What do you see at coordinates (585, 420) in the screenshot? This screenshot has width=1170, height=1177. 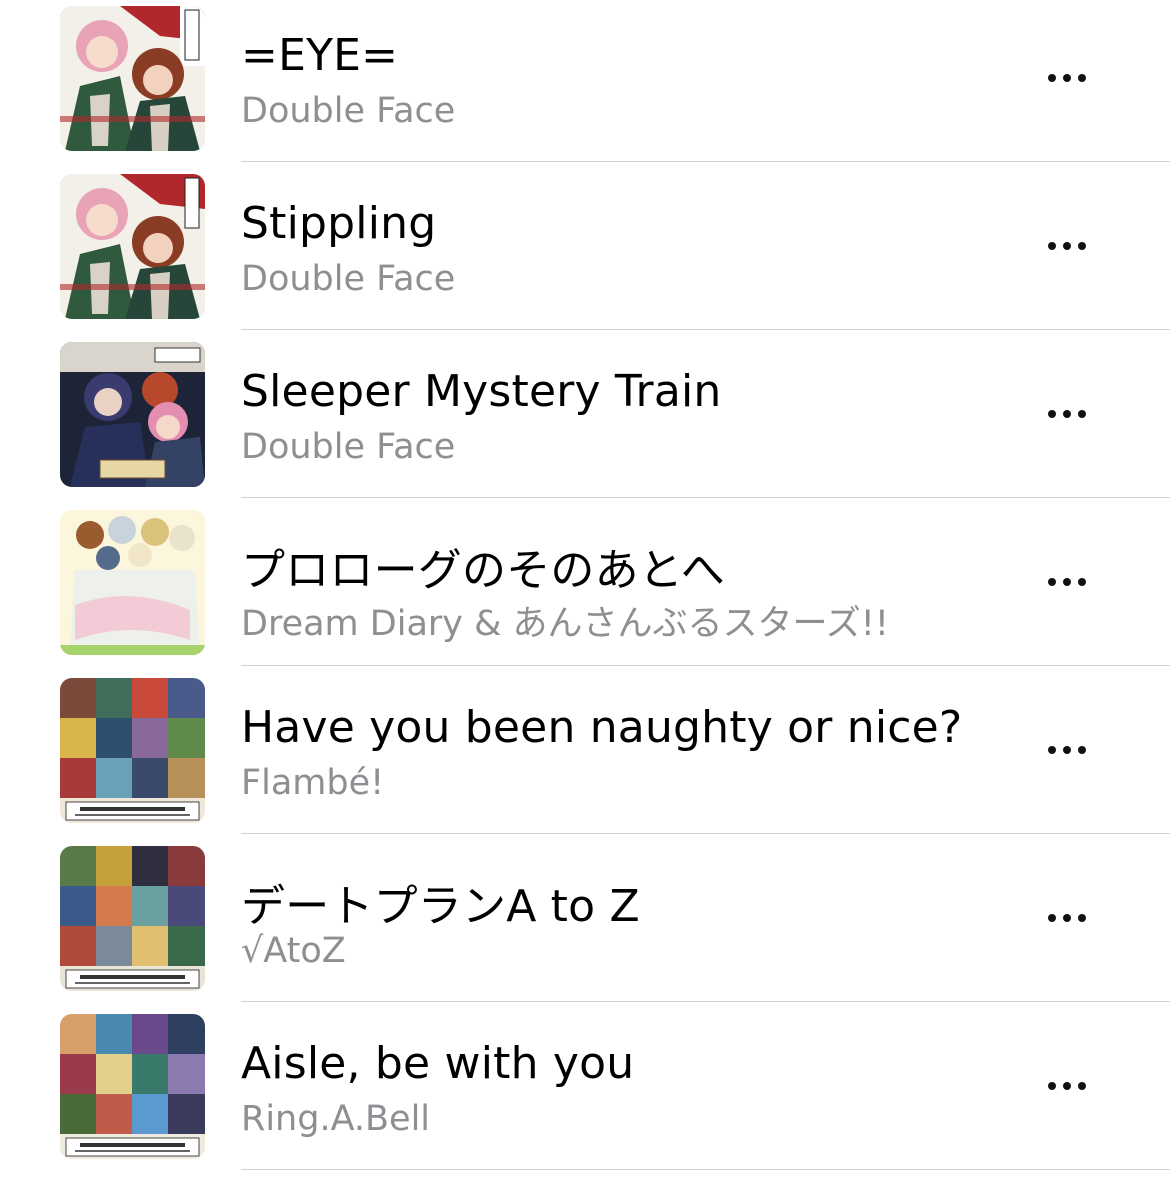 I see `song-row: Sleeper Mystery Train Double Face` at bounding box center [585, 420].